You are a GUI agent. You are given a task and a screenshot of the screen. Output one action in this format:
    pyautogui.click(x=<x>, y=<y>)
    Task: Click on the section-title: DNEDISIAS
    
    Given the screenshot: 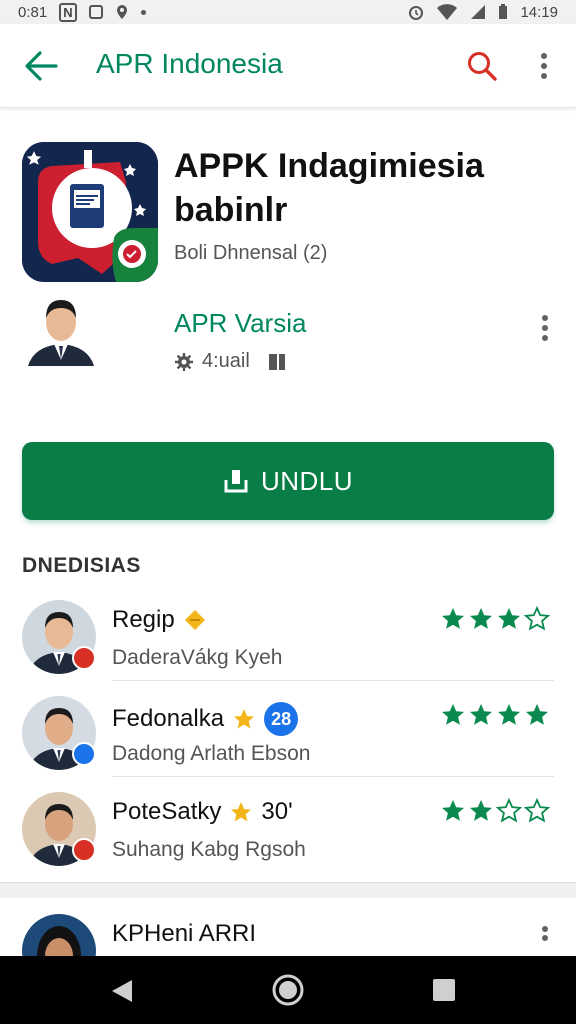 What is the action you would take?
    pyautogui.click(x=81, y=565)
    